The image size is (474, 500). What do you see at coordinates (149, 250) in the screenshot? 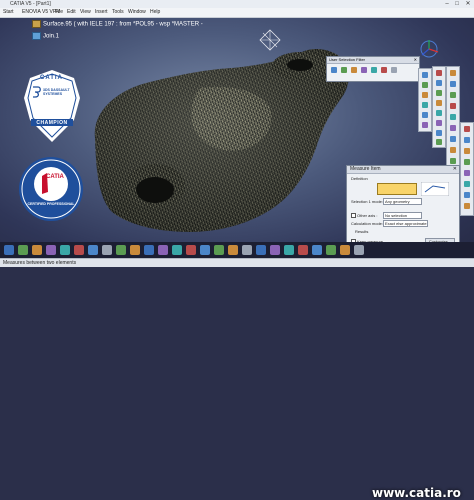
I see `bottom-tool-11-icon` at bounding box center [149, 250].